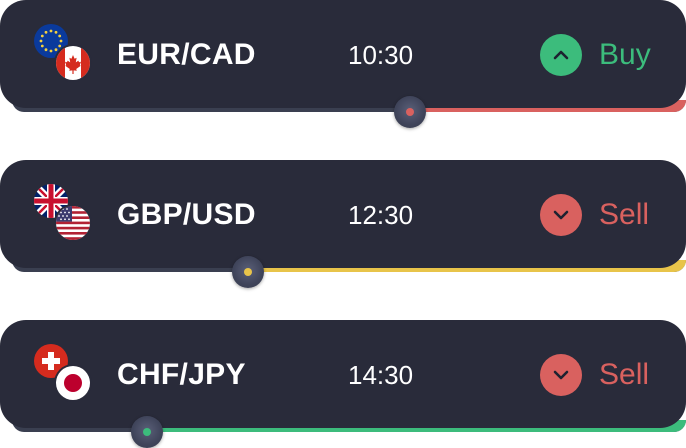 This screenshot has width=686, height=448. What do you see at coordinates (181, 374) in the screenshot?
I see `currency-pair: CHF/JPY` at bounding box center [181, 374].